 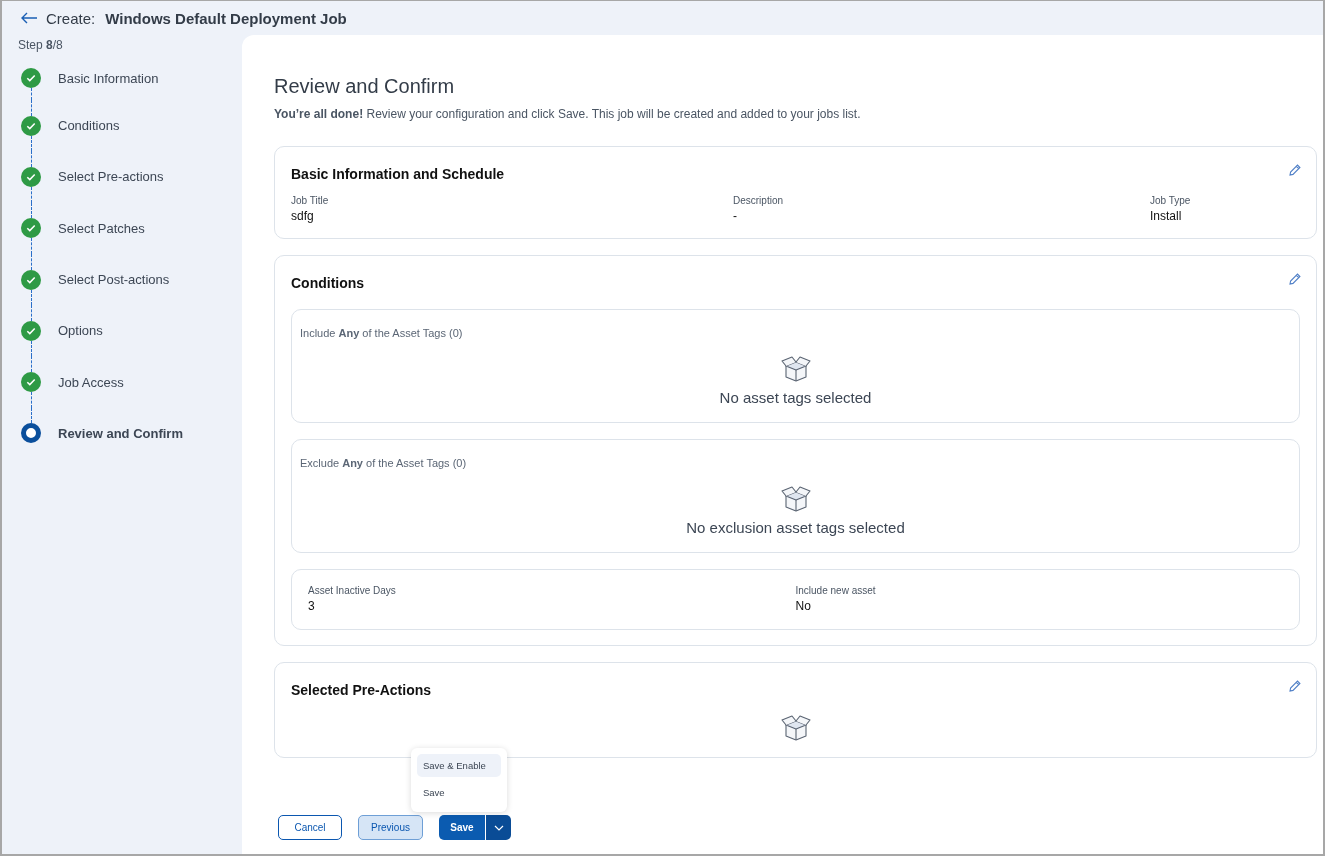 What do you see at coordinates (91, 382) in the screenshot?
I see `step-label: Job Access` at bounding box center [91, 382].